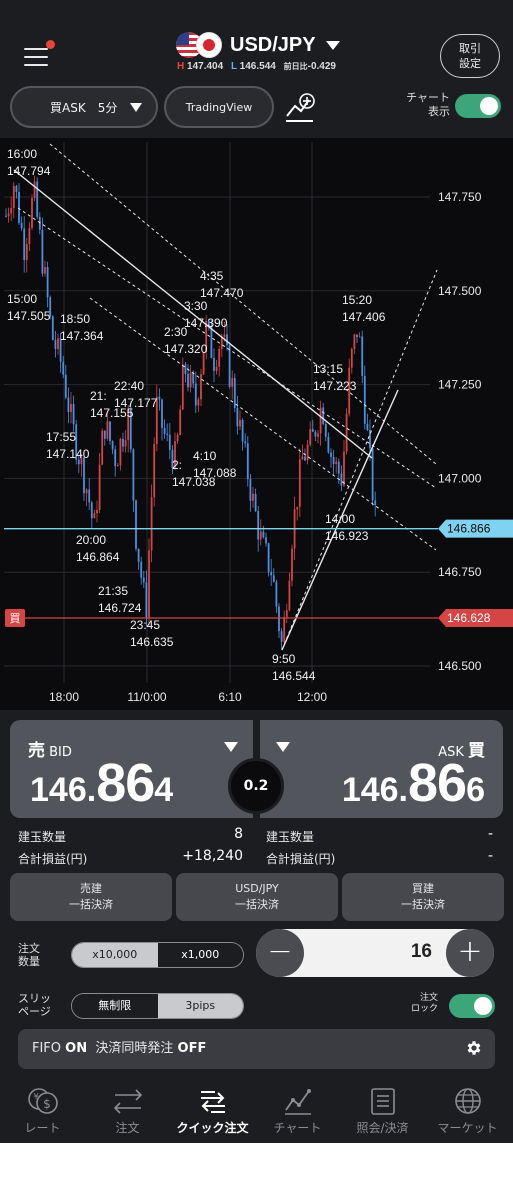 The width and height of the screenshot is (513, 1200). I want to click on chart-display-toggle, so click(478, 106).